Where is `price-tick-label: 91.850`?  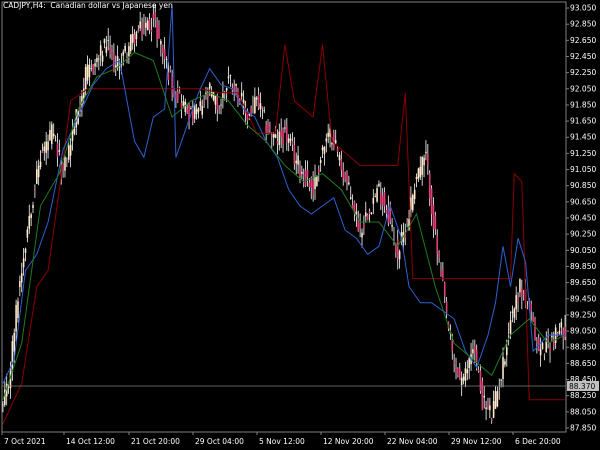
price-tick-label: 91.850 is located at coordinates (583, 104).